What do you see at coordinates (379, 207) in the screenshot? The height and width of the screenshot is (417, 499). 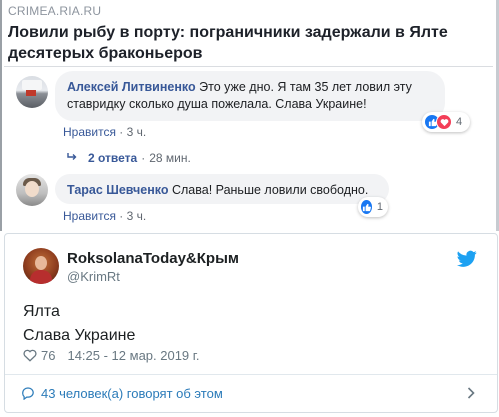 I see `reaction-count: 1` at bounding box center [379, 207].